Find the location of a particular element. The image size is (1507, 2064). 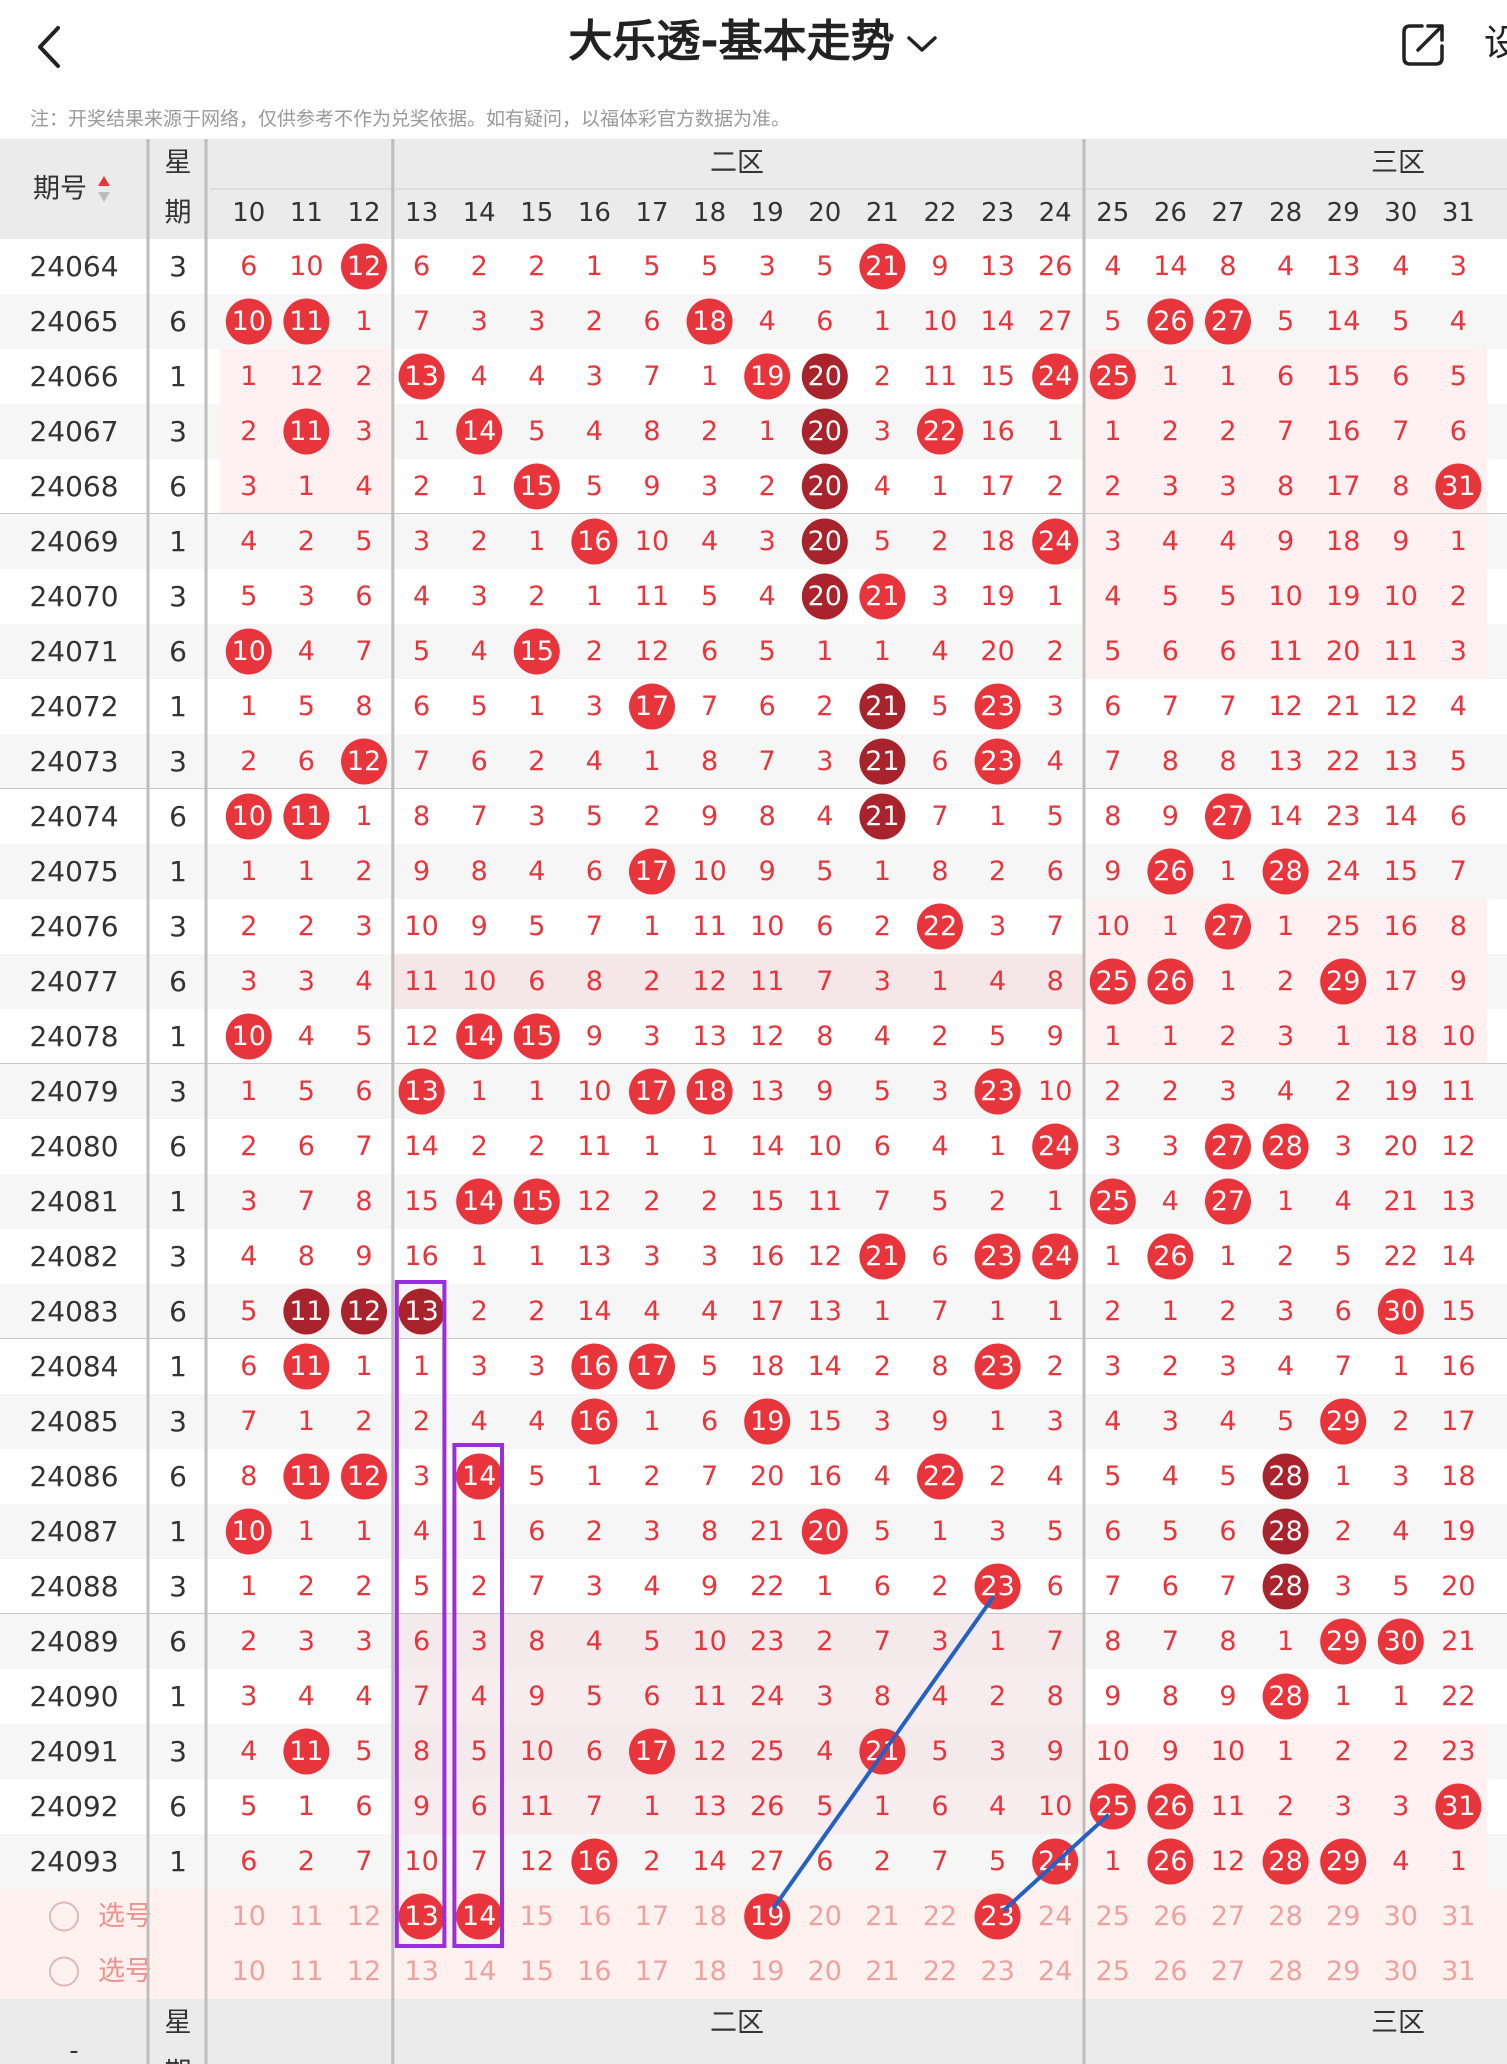

weekday-value: 6 is located at coordinates (178, 486).